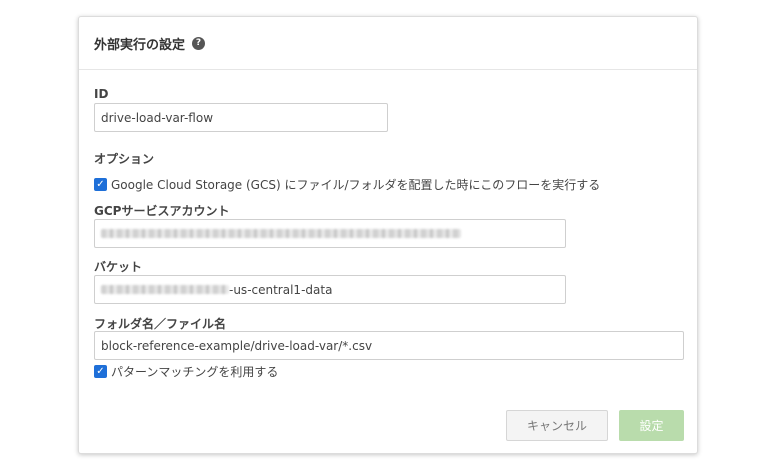  I want to click on question-circle-icon: ?, so click(199, 43).